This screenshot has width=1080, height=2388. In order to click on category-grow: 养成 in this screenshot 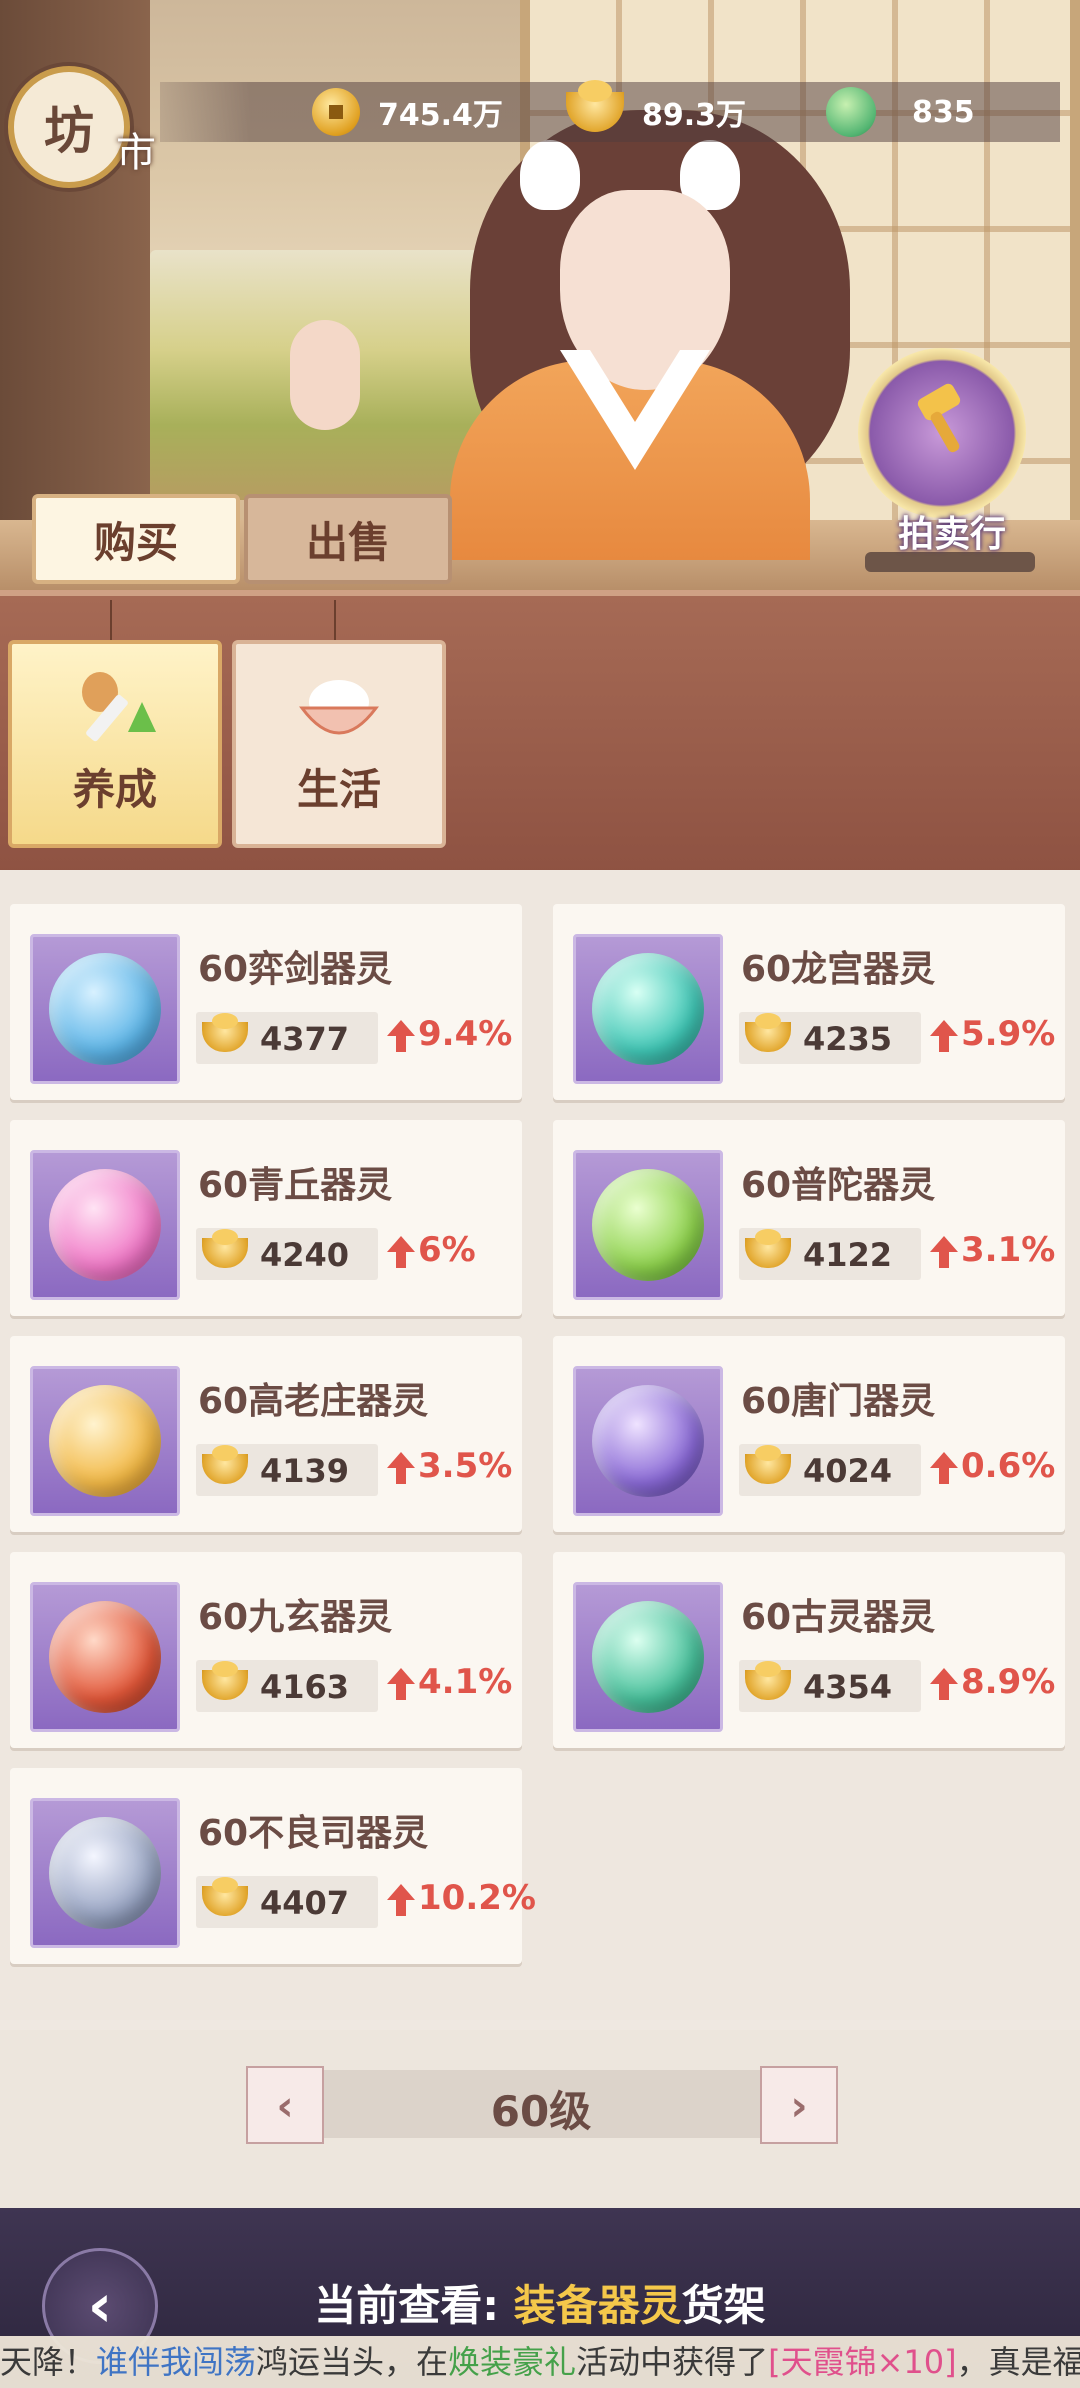, I will do `click(115, 744)`.